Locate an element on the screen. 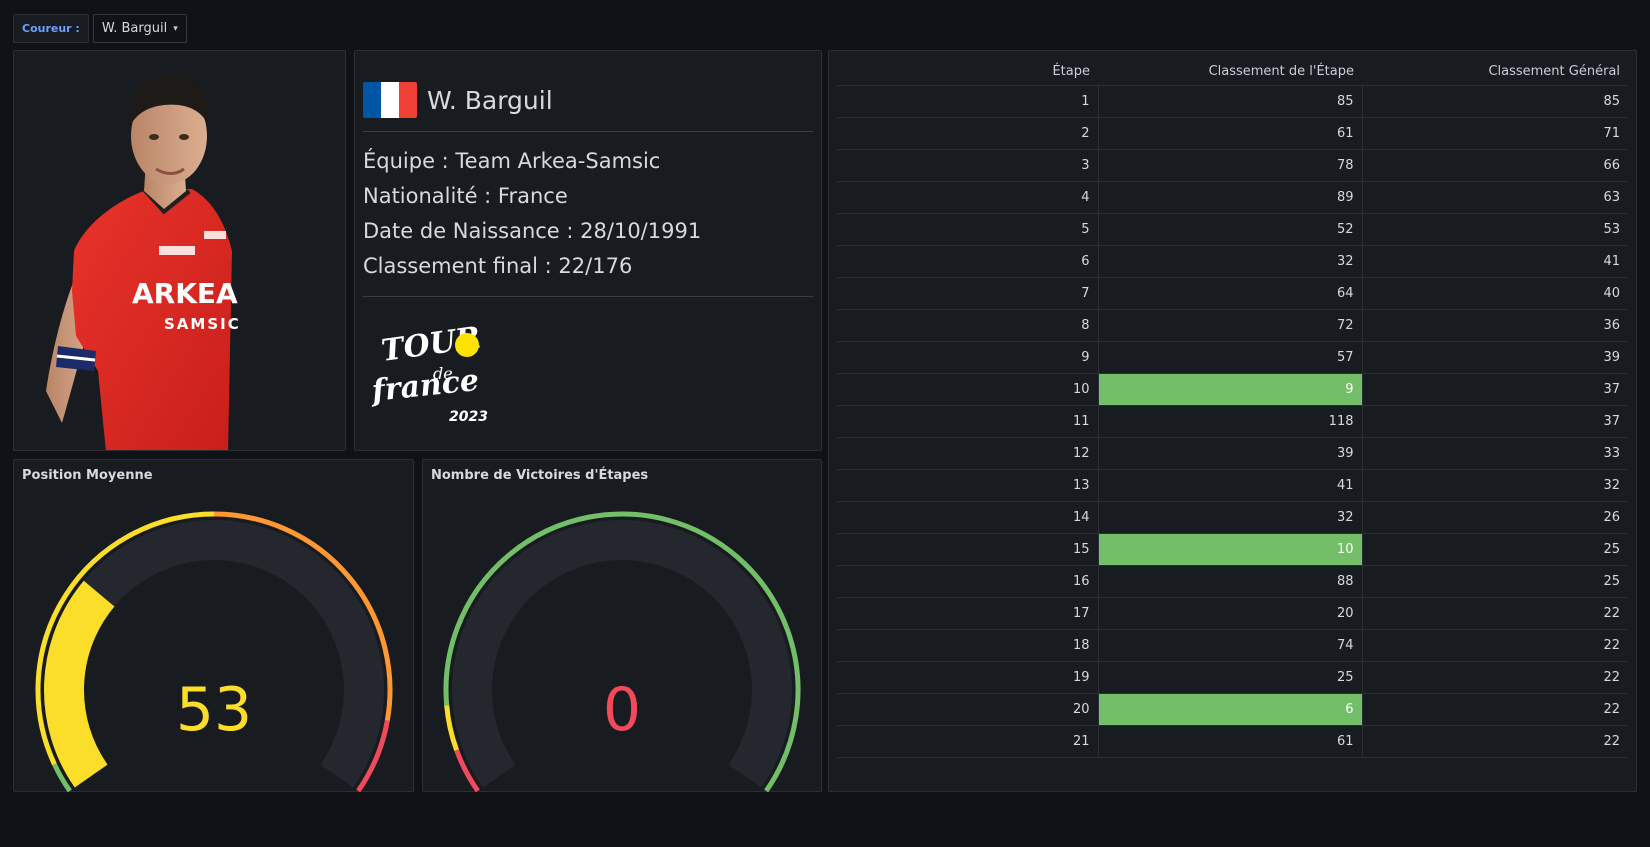 This screenshot has width=1650, height=847. table-row: 10 9 37 is located at coordinates (1232, 389).